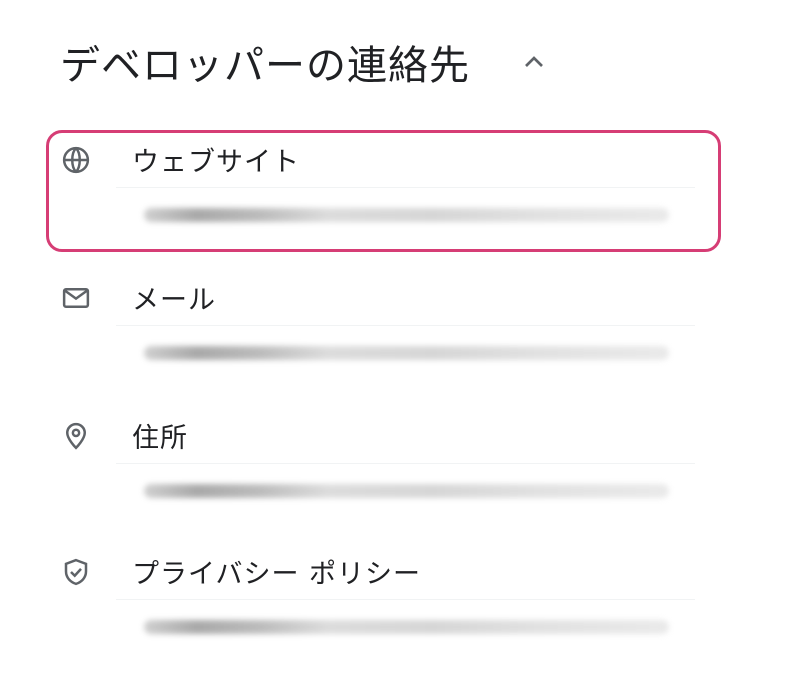 This screenshot has width=787, height=691. I want to click on globe-icon, so click(76, 160).